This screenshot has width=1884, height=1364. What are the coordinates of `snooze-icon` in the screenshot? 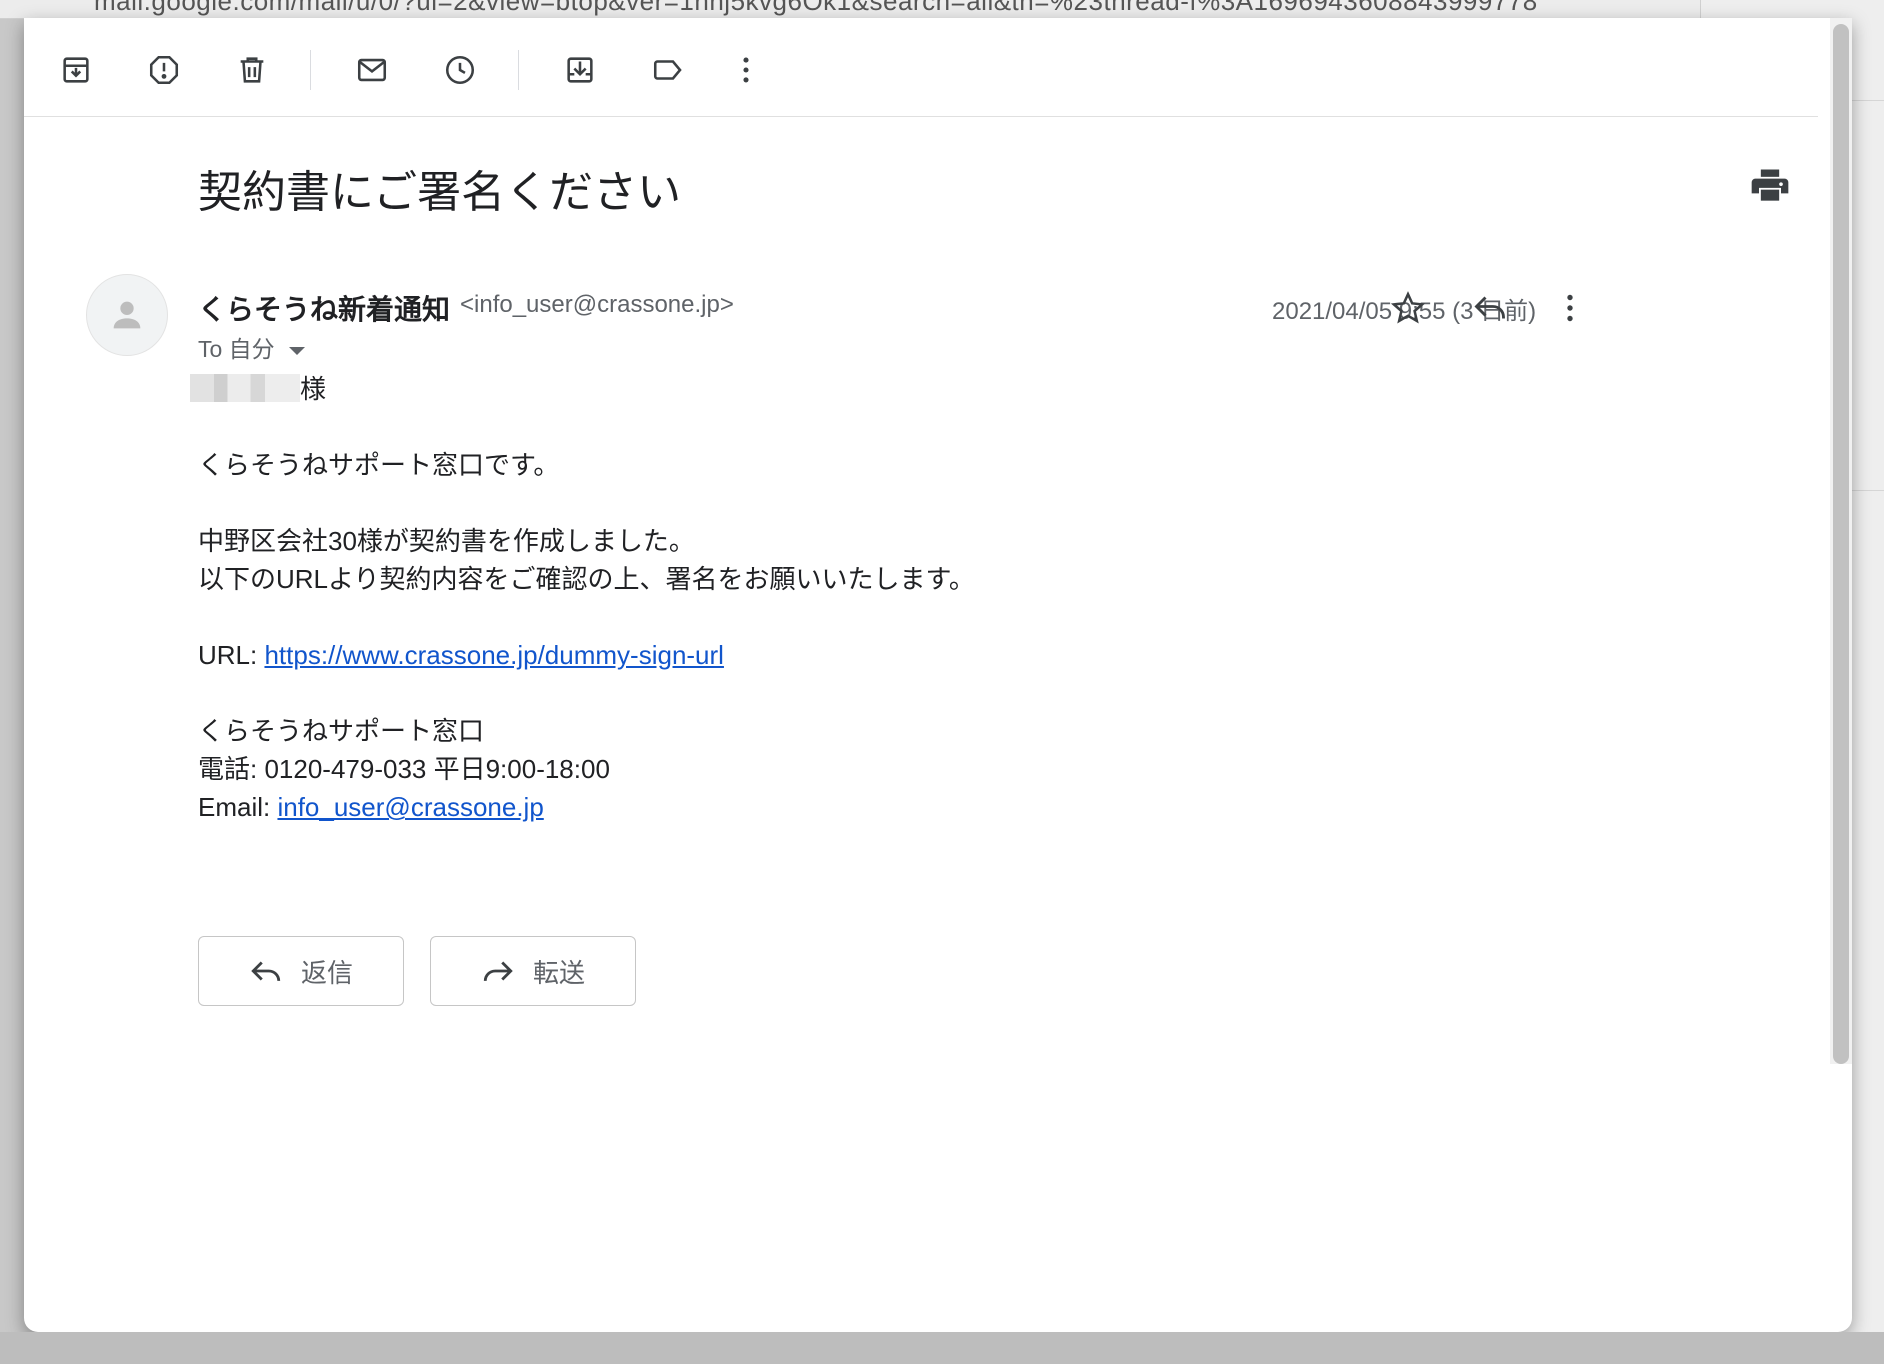 It's located at (460, 70).